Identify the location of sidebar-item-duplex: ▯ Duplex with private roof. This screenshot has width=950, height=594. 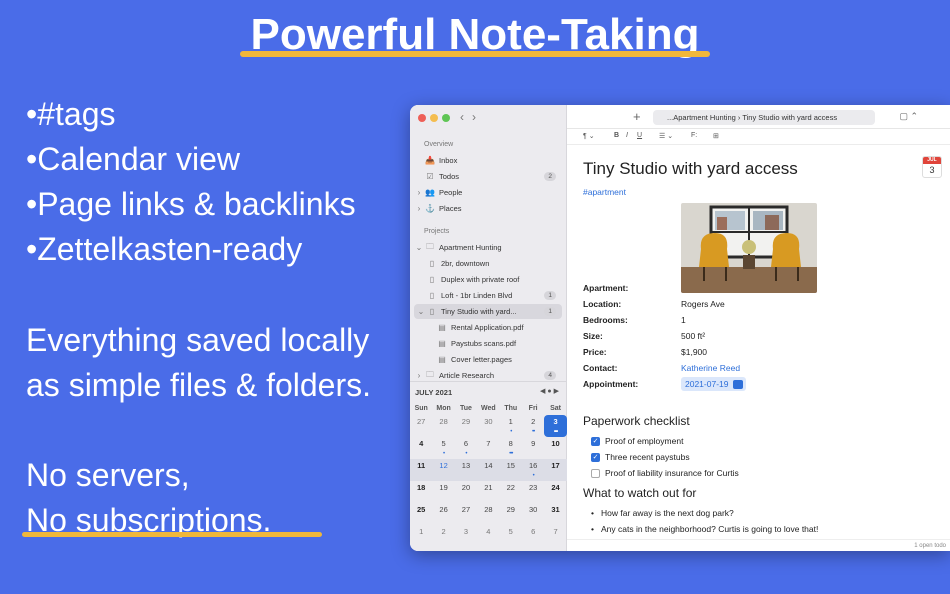
(488, 279).